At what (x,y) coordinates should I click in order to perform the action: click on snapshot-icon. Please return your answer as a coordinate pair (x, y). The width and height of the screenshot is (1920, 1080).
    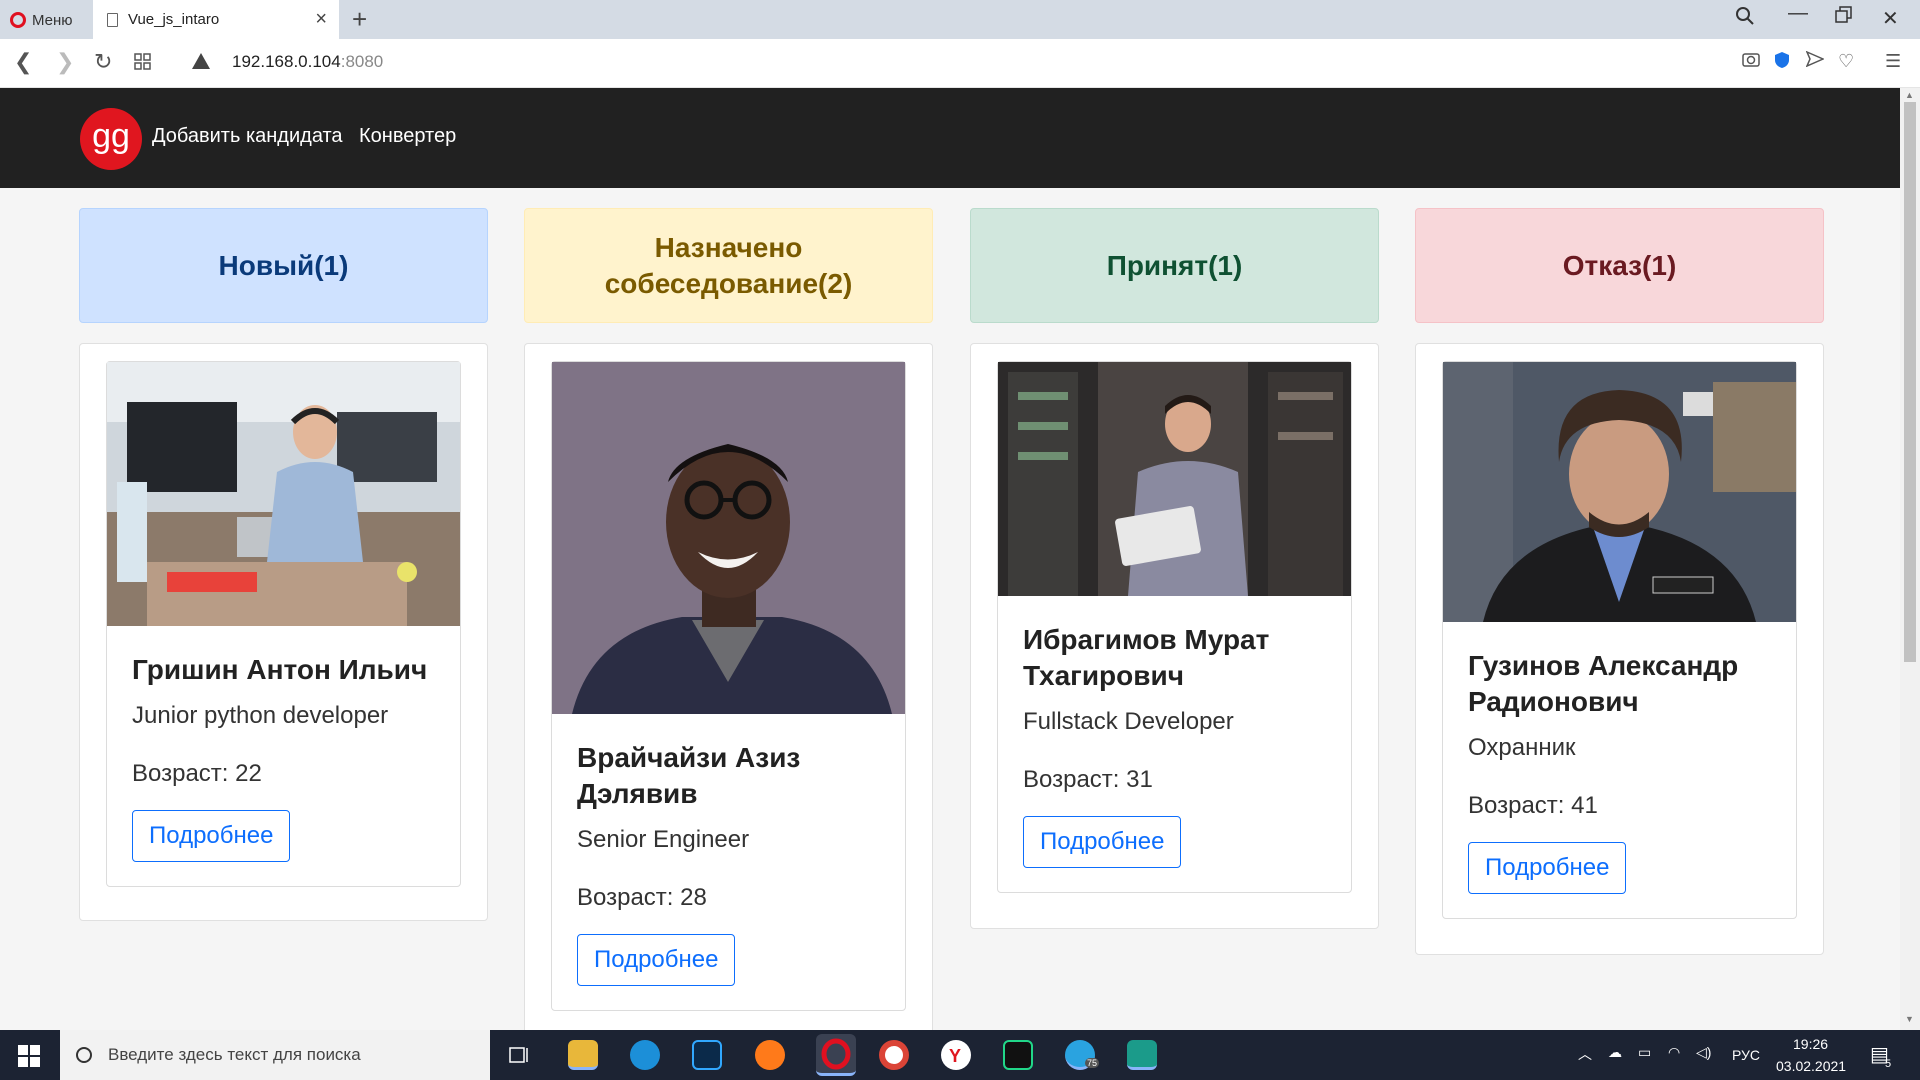
    Looking at the image, I should click on (1751, 61).